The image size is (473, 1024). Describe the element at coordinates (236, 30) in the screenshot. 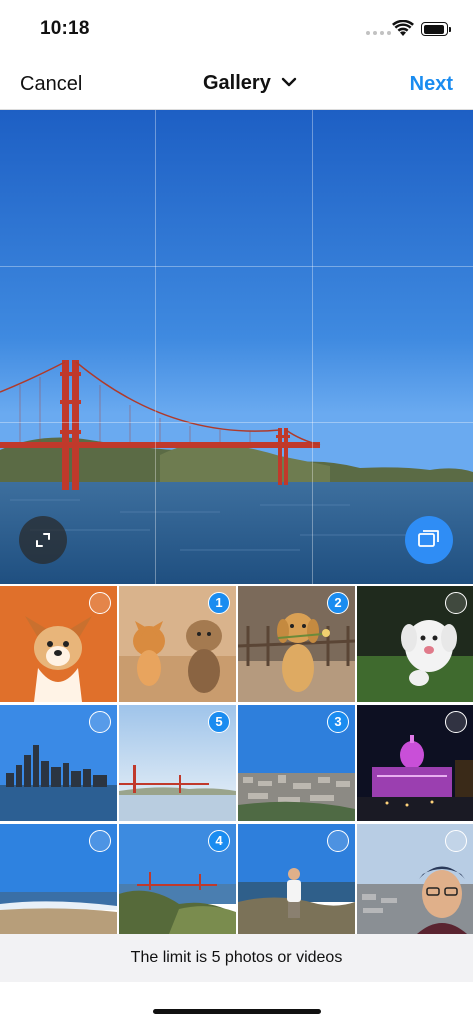

I see `status-bar: 10:18` at that location.